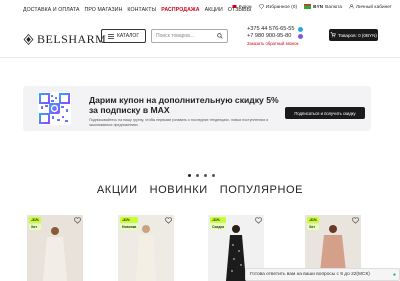  What do you see at coordinates (123, 36) in the screenshot?
I see `catalog-button: Каталог` at bounding box center [123, 36].